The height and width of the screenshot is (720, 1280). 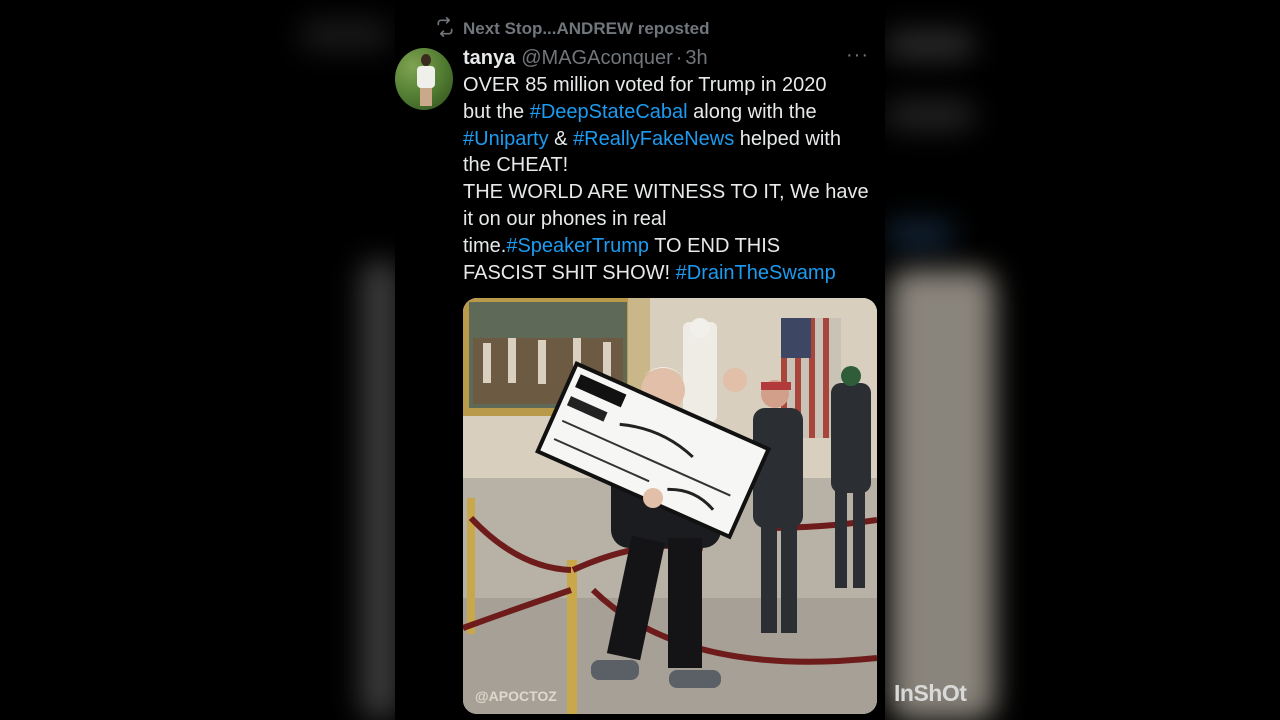 I want to click on text-line: THE WORLD ARE WITNESS TO IT, We have, so click(x=666, y=192).